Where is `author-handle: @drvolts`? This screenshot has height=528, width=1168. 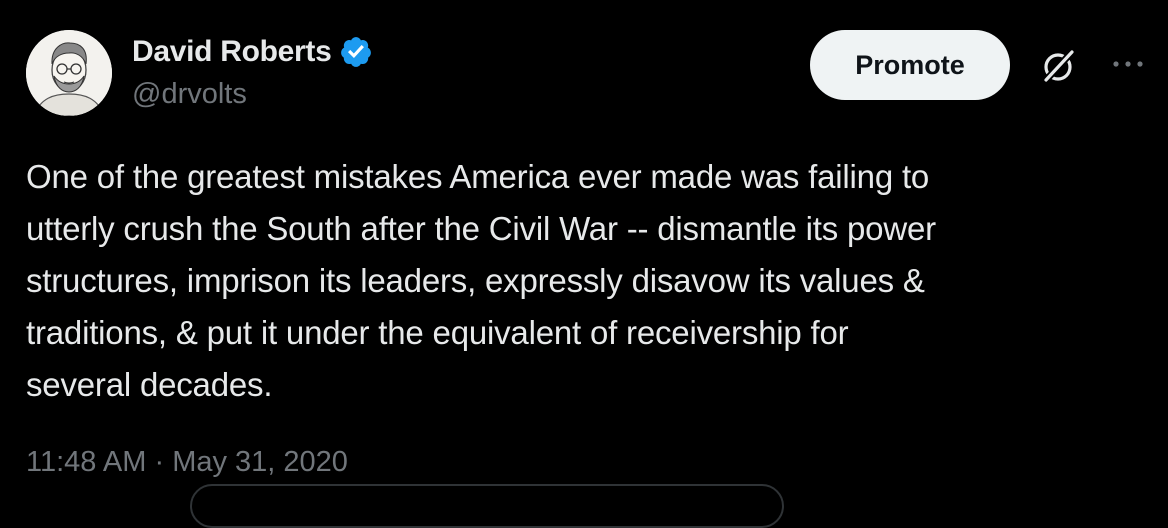 author-handle: @drvolts is located at coordinates (189, 94).